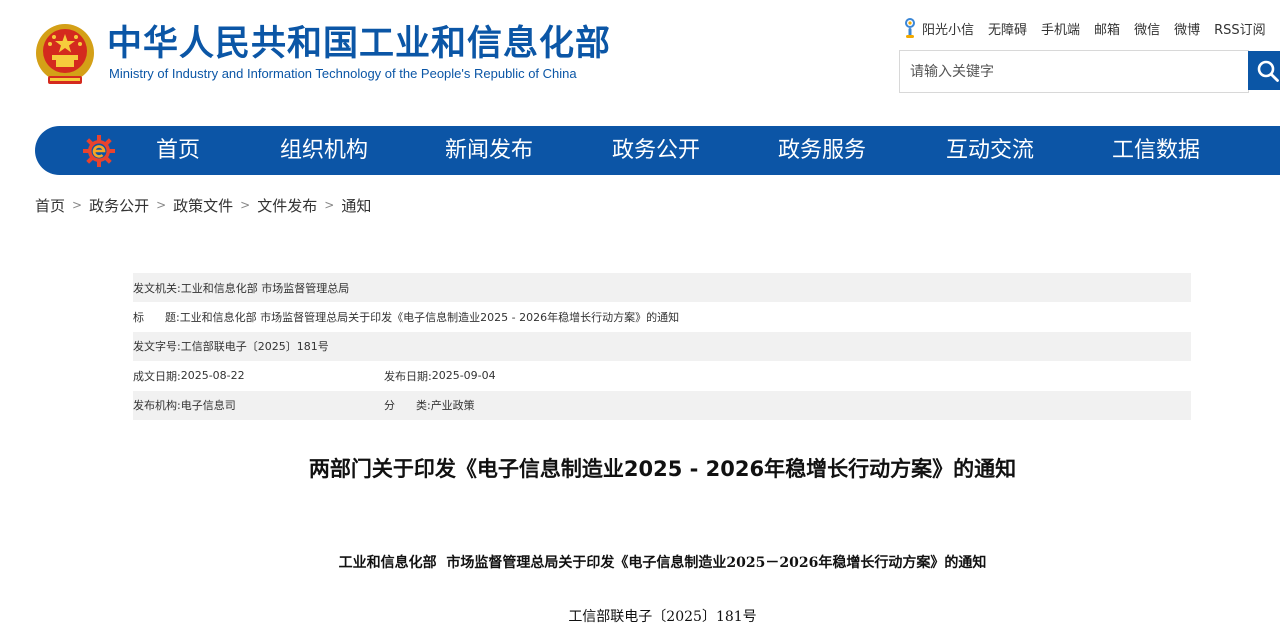 The height and width of the screenshot is (626, 1280). What do you see at coordinates (156, 318) in the screenshot?
I see `meta-key-title: 标 题:` at bounding box center [156, 318].